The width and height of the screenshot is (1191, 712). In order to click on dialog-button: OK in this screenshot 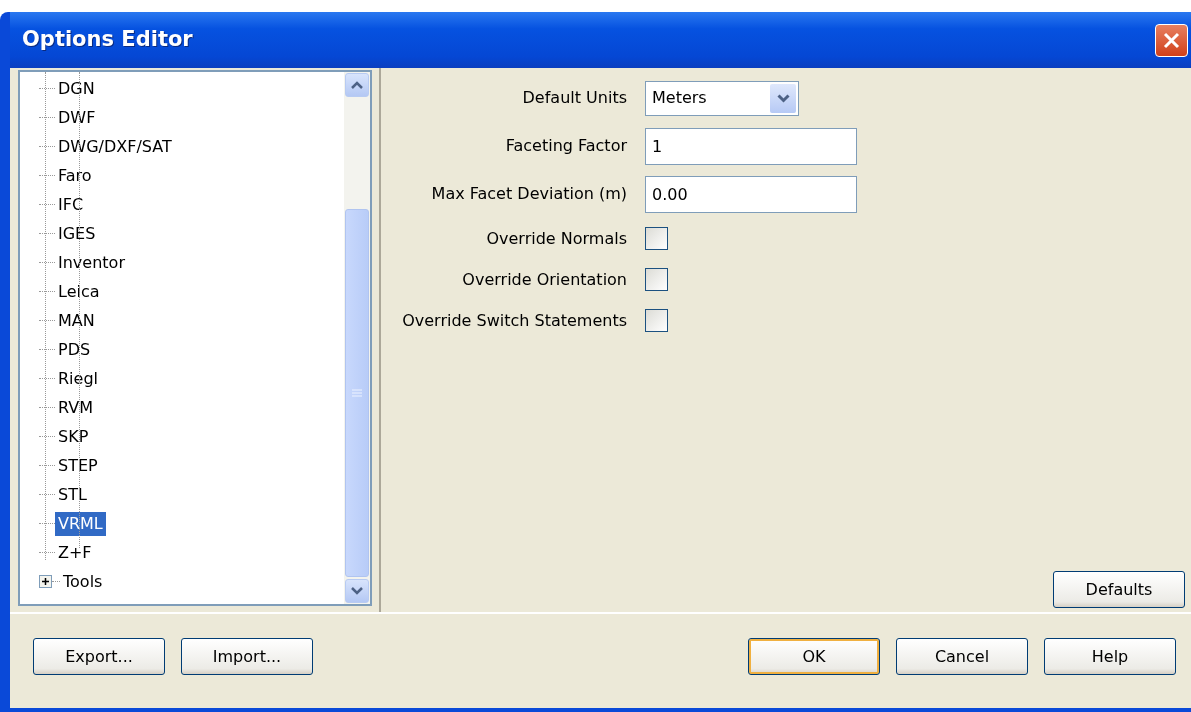, I will do `click(814, 656)`.